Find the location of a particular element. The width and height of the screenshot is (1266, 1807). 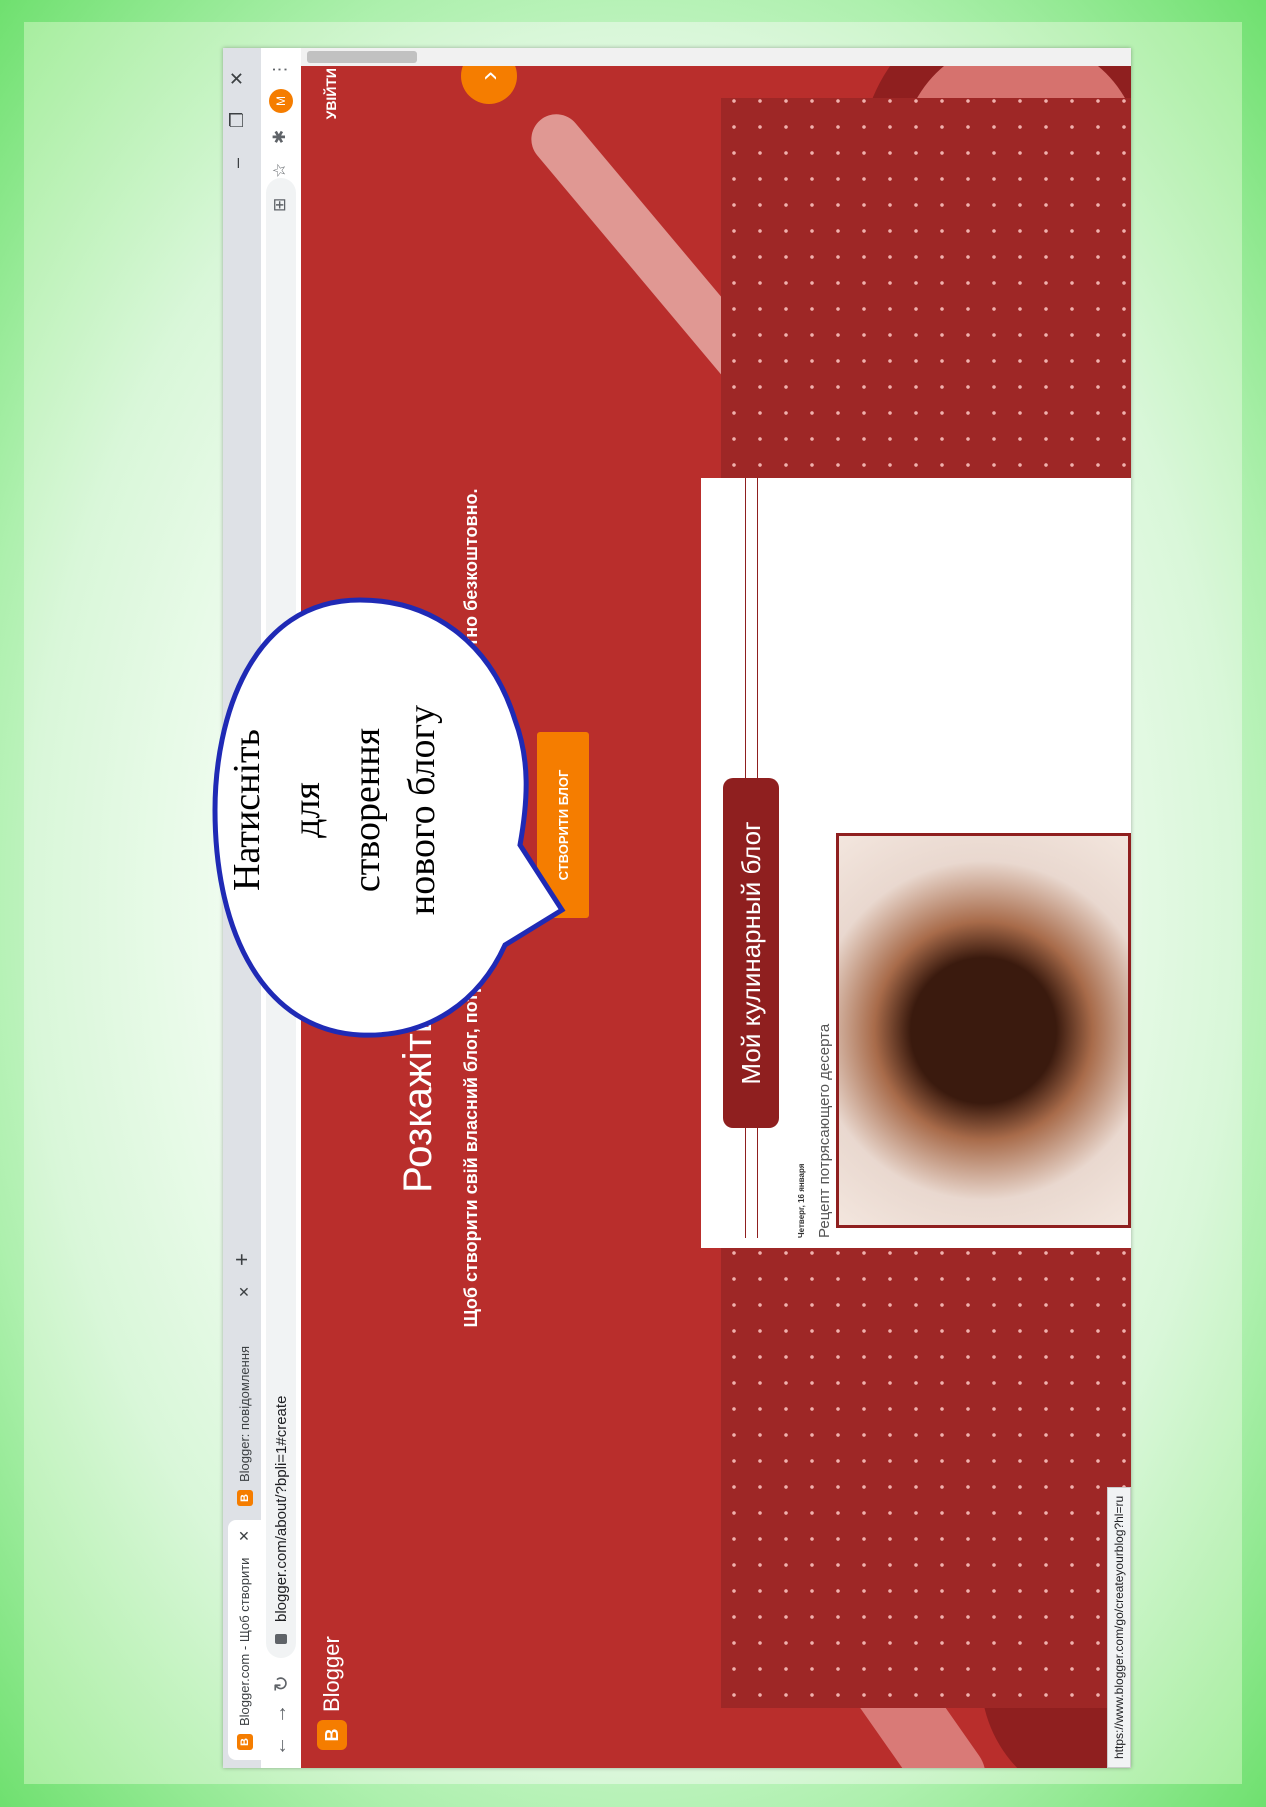

forward-icon: → is located at coordinates (280, 1714).